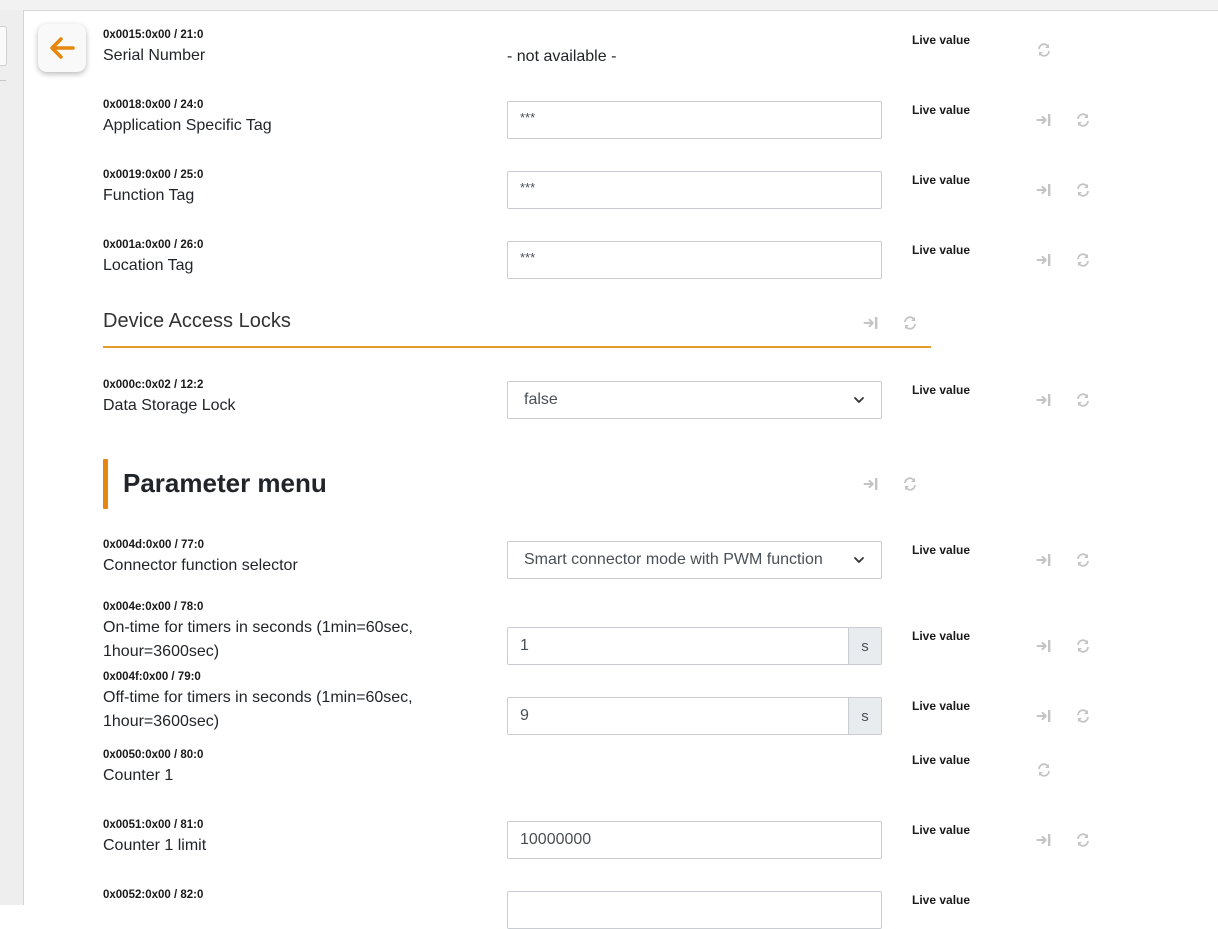 This screenshot has height=929, width=1218. What do you see at coordinates (187, 125) in the screenshot?
I see `param-name: Application Specific Tag` at bounding box center [187, 125].